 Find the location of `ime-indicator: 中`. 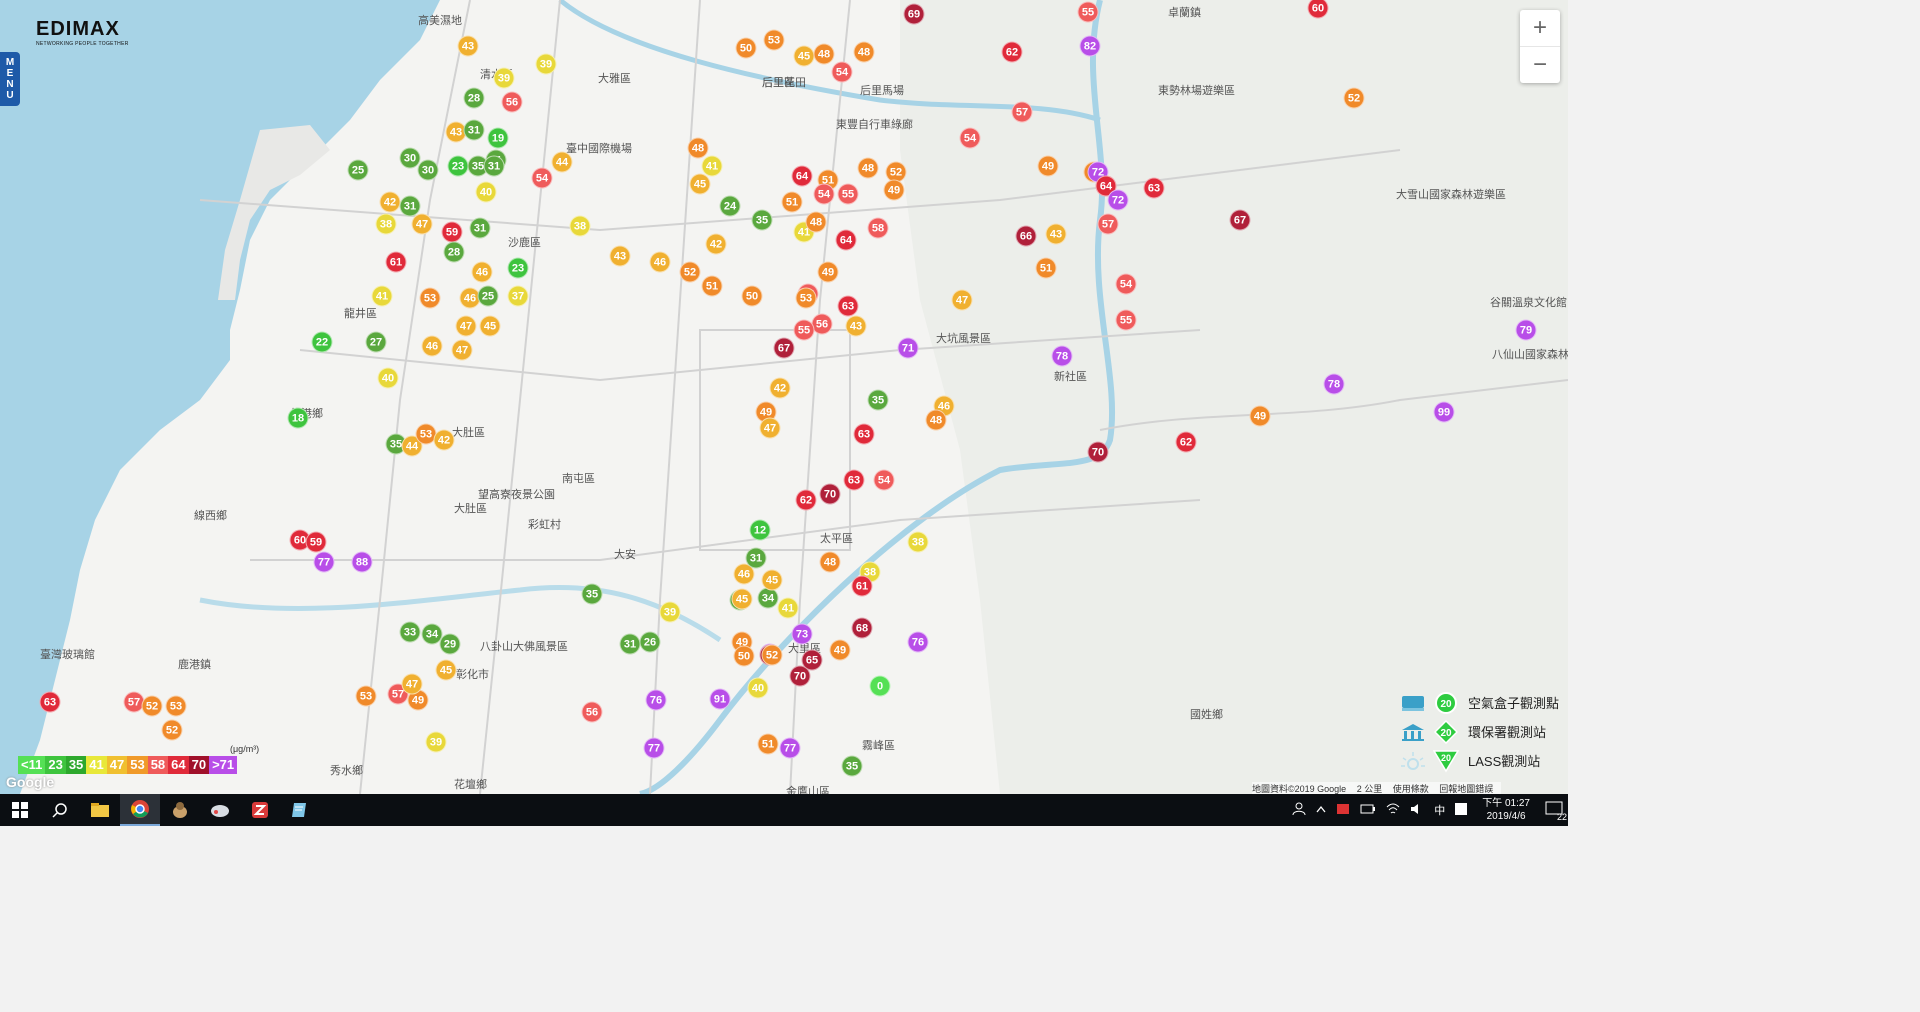

ime-indicator: 中 is located at coordinates (1439, 810).